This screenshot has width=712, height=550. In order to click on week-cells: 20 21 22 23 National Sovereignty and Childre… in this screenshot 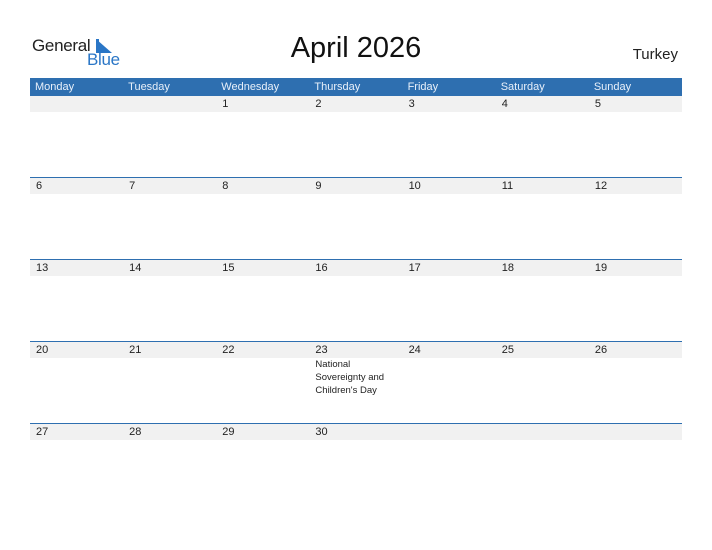, I will do `click(356, 369)`.